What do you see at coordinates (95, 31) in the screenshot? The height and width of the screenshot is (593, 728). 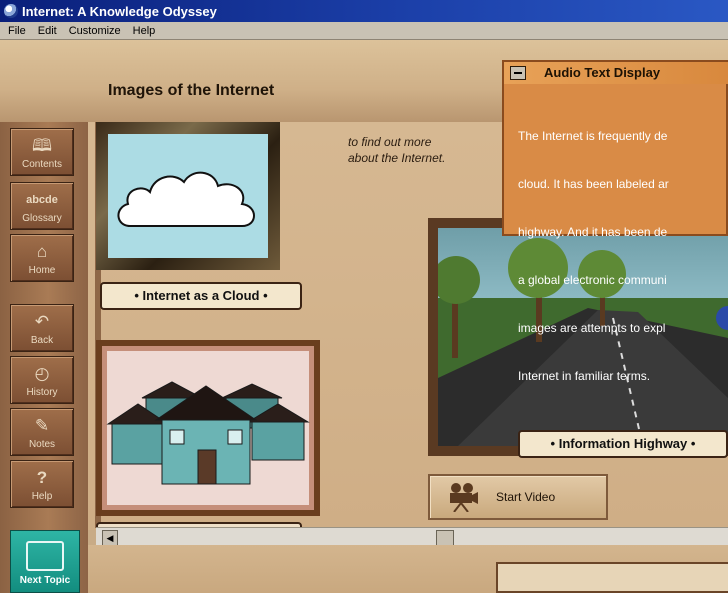 I see `menu-customize: Customize` at bounding box center [95, 31].